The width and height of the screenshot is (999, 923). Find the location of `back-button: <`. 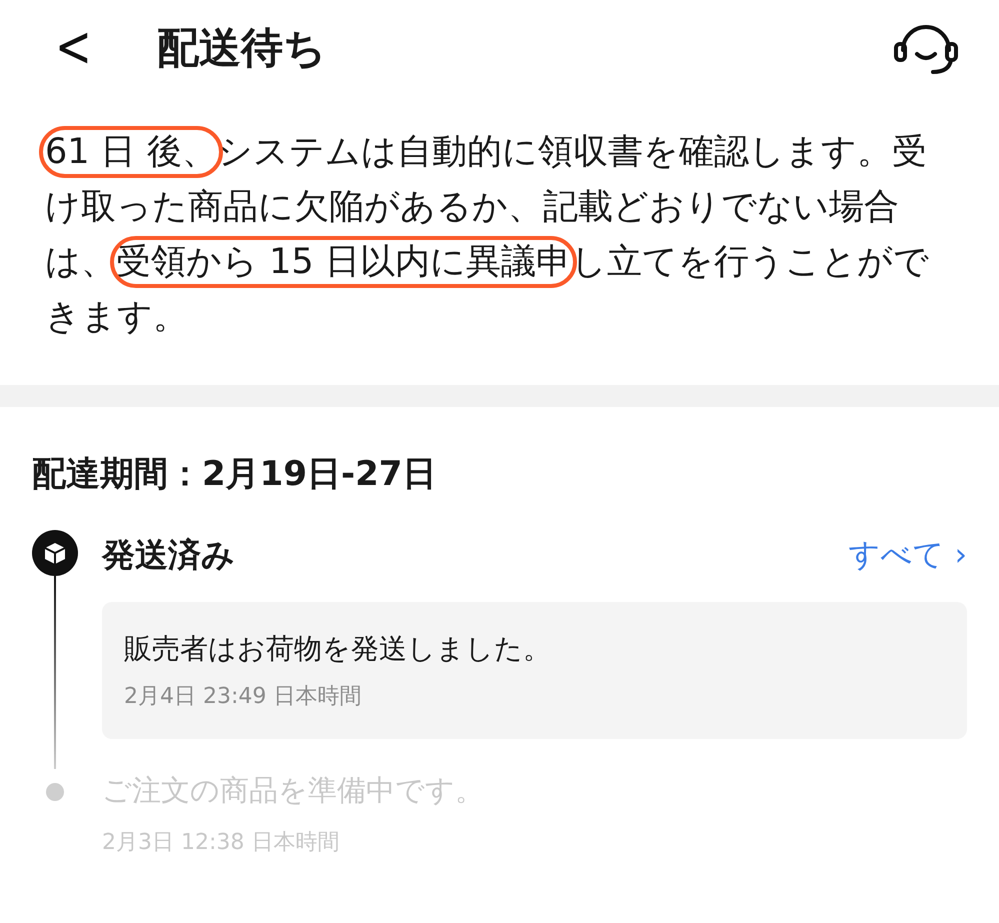

back-button: < is located at coordinates (73, 47).